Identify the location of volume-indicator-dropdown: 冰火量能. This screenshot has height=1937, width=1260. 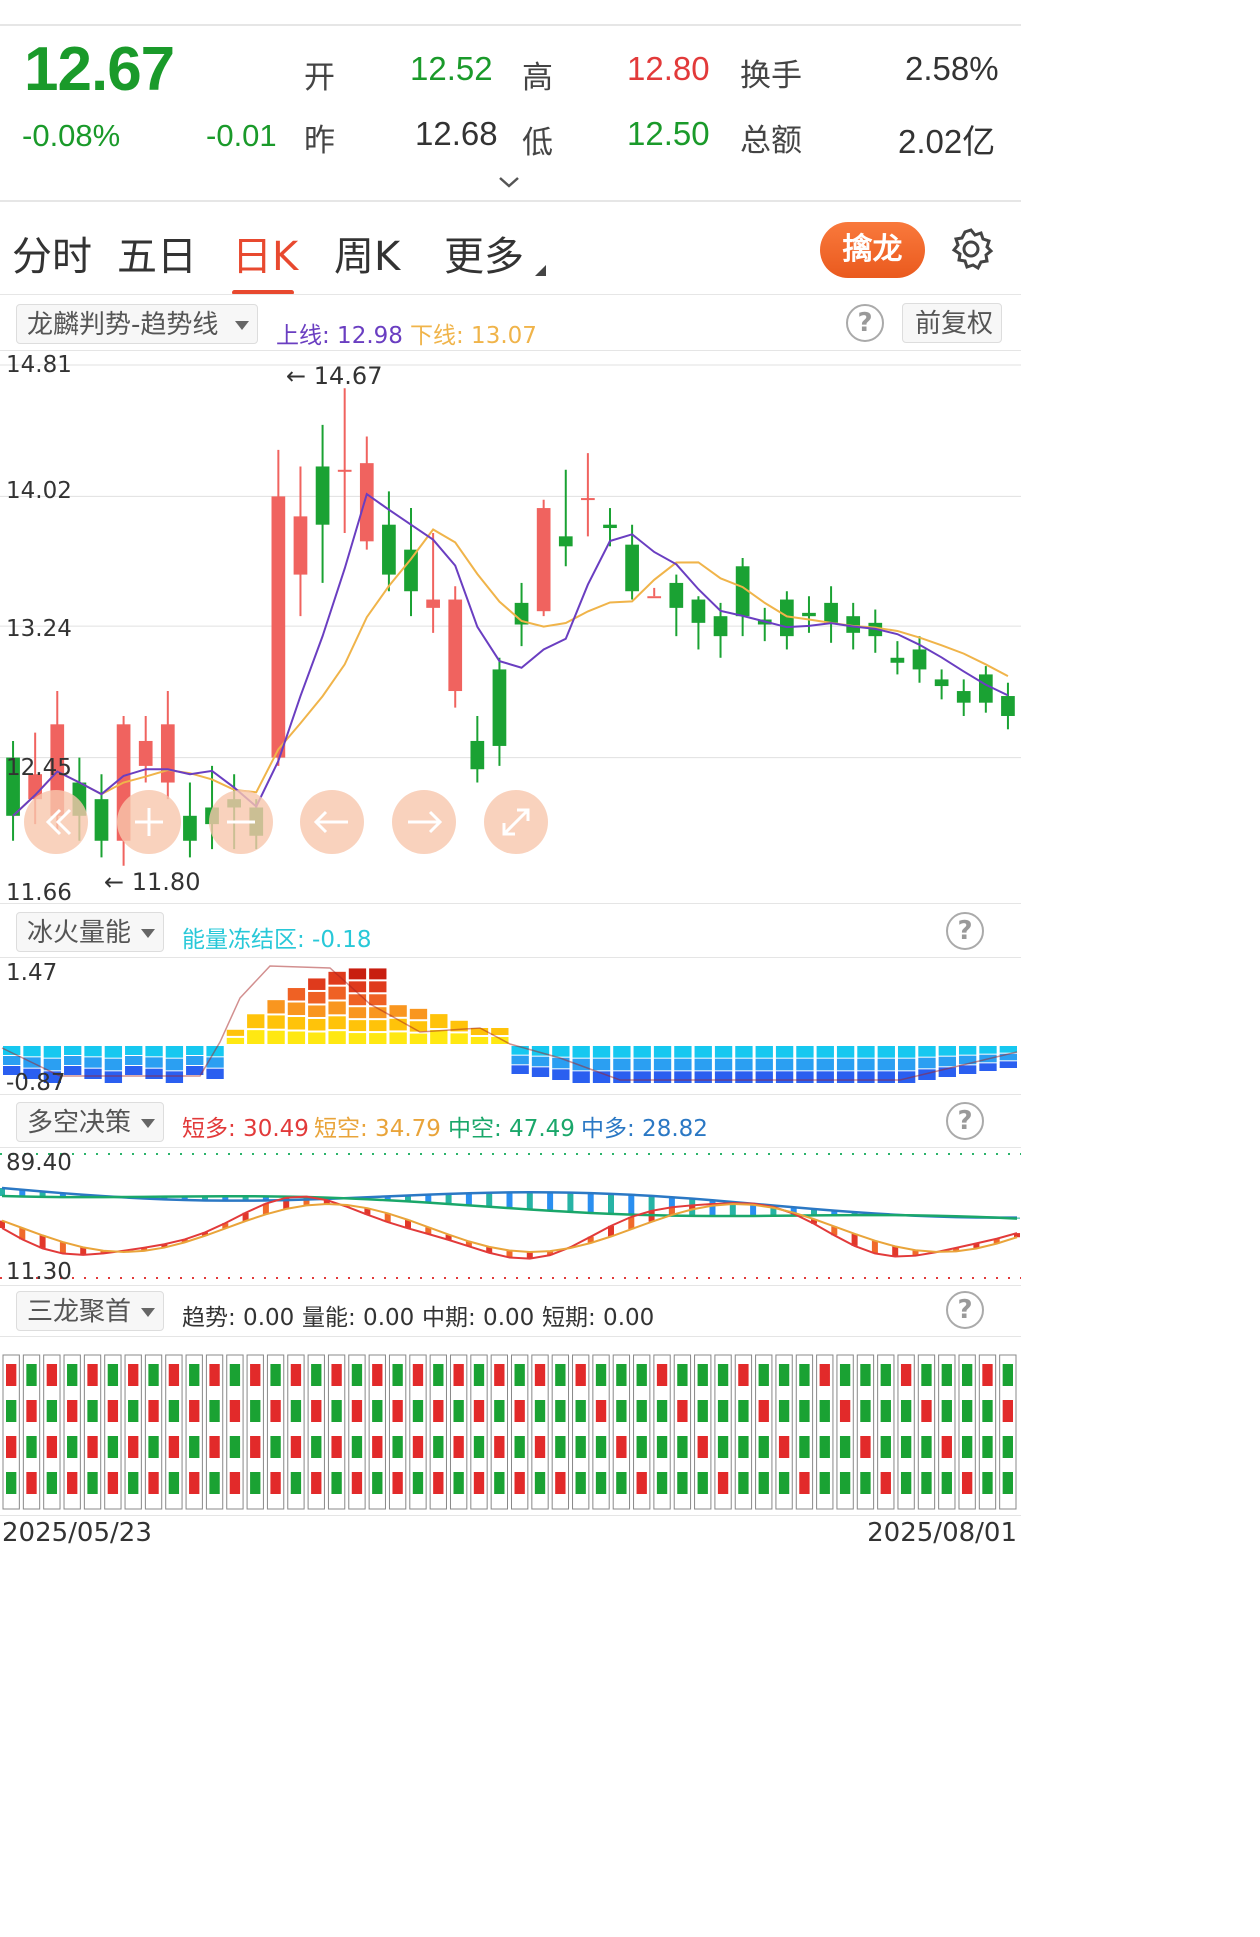
(90, 932).